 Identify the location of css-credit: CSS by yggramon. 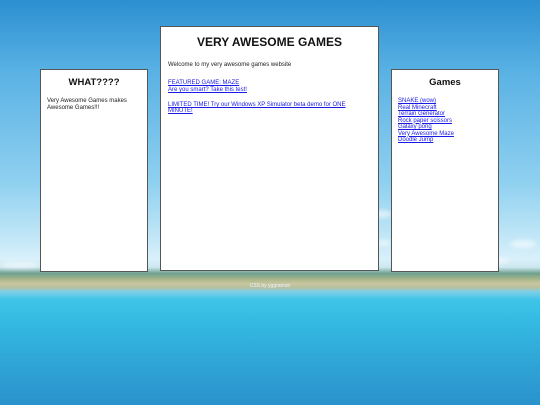
(270, 286).